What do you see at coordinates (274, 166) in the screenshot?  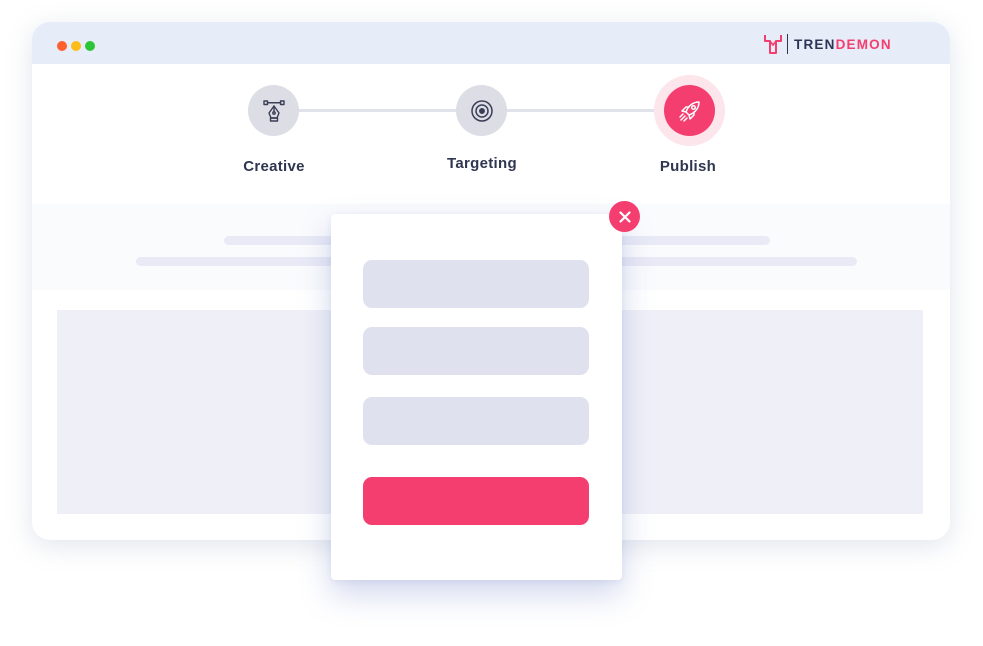 I see `step-creative-label: Creative` at bounding box center [274, 166].